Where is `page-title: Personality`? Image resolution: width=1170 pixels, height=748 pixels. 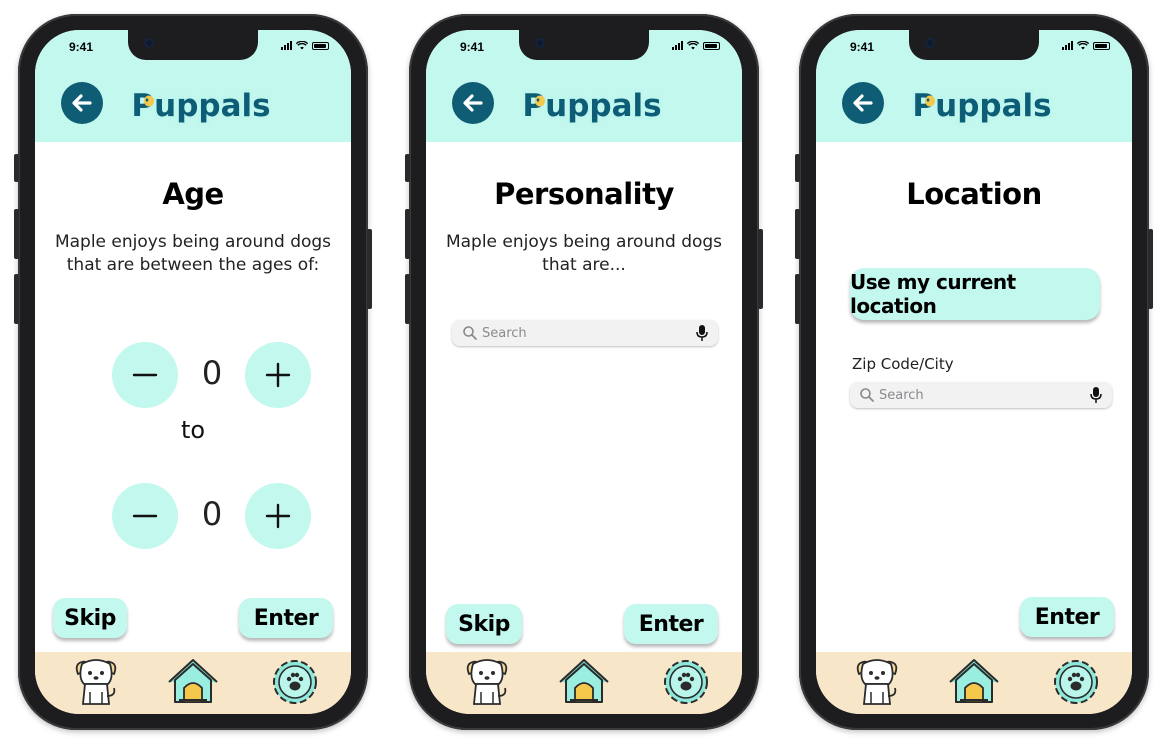
page-title: Personality is located at coordinates (584, 194).